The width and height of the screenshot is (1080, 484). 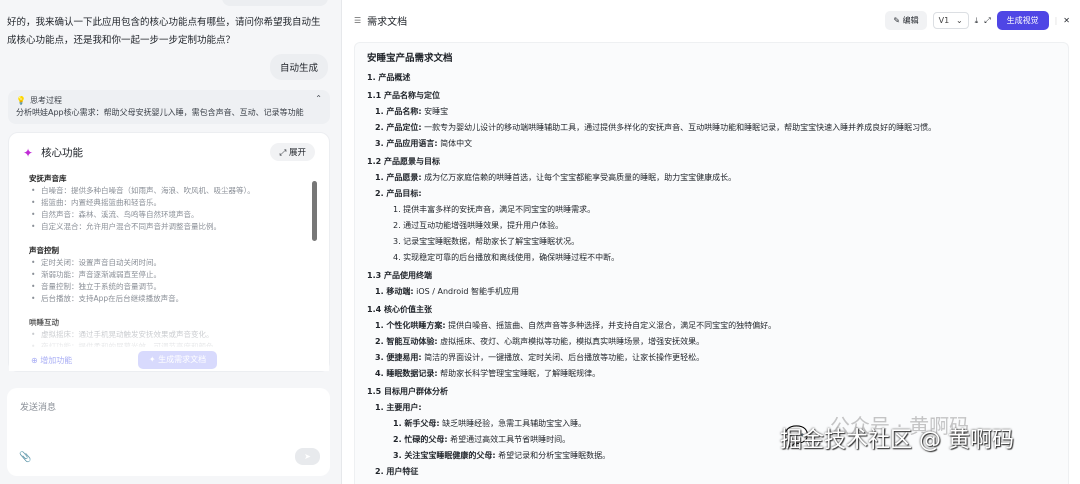 I want to click on thinking-text: 分析哄娃App核心需求：帮助父母安抚婴儿入睡，需包含声音、互动、记录等功能, so click(x=160, y=112).